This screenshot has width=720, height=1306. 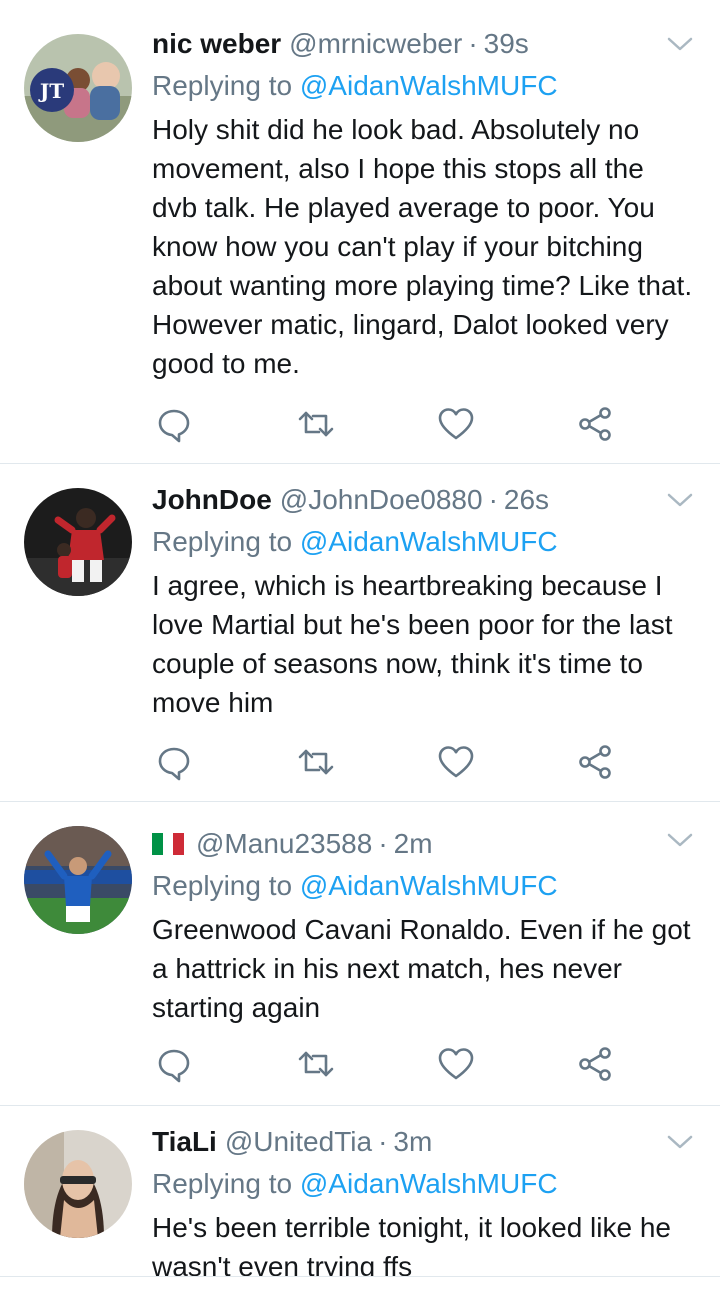 What do you see at coordinates (360, 1291) in the screenshot?
I see `bottom-bar` at bounding box center [360, 1291].